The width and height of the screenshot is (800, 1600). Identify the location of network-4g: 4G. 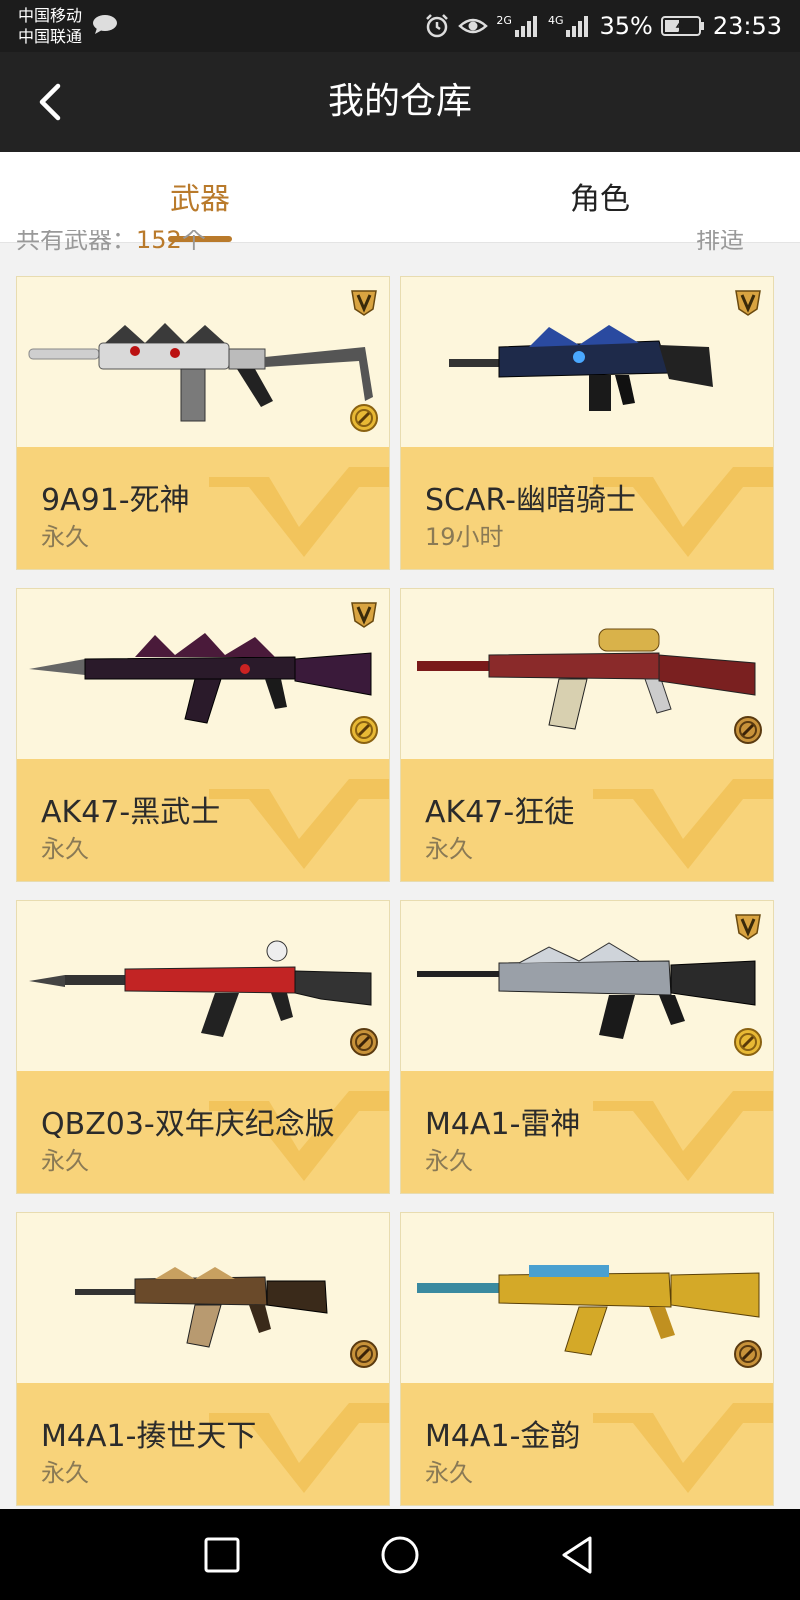
(555, 20).